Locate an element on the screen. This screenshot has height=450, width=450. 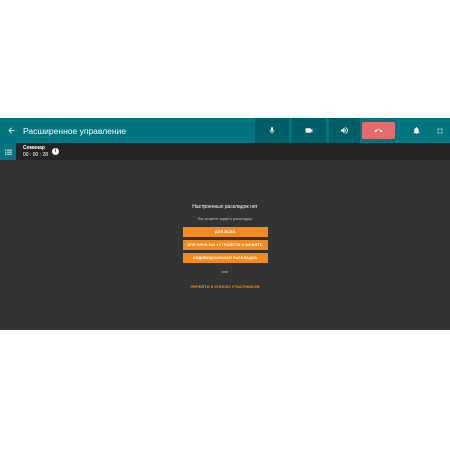
layout-for-all-button: ДЛЯ ВСЕХ is located at coordinates (225, 232).